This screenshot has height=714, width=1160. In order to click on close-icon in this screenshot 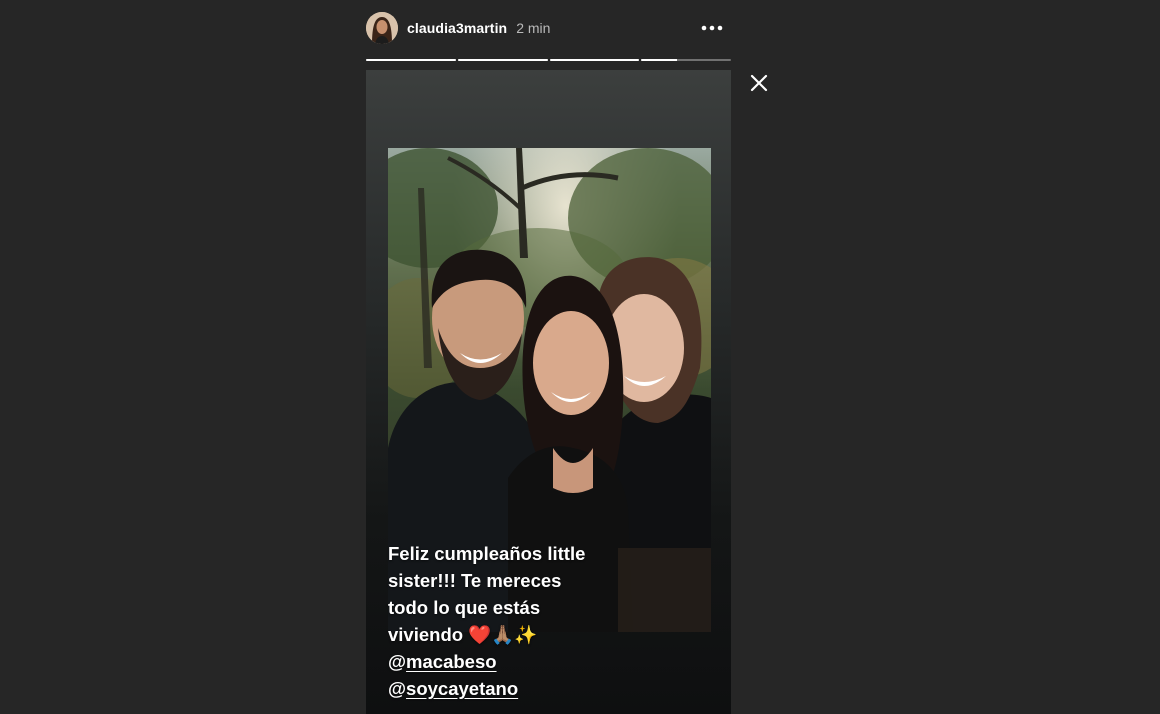, I will do `click(759, 83)`.